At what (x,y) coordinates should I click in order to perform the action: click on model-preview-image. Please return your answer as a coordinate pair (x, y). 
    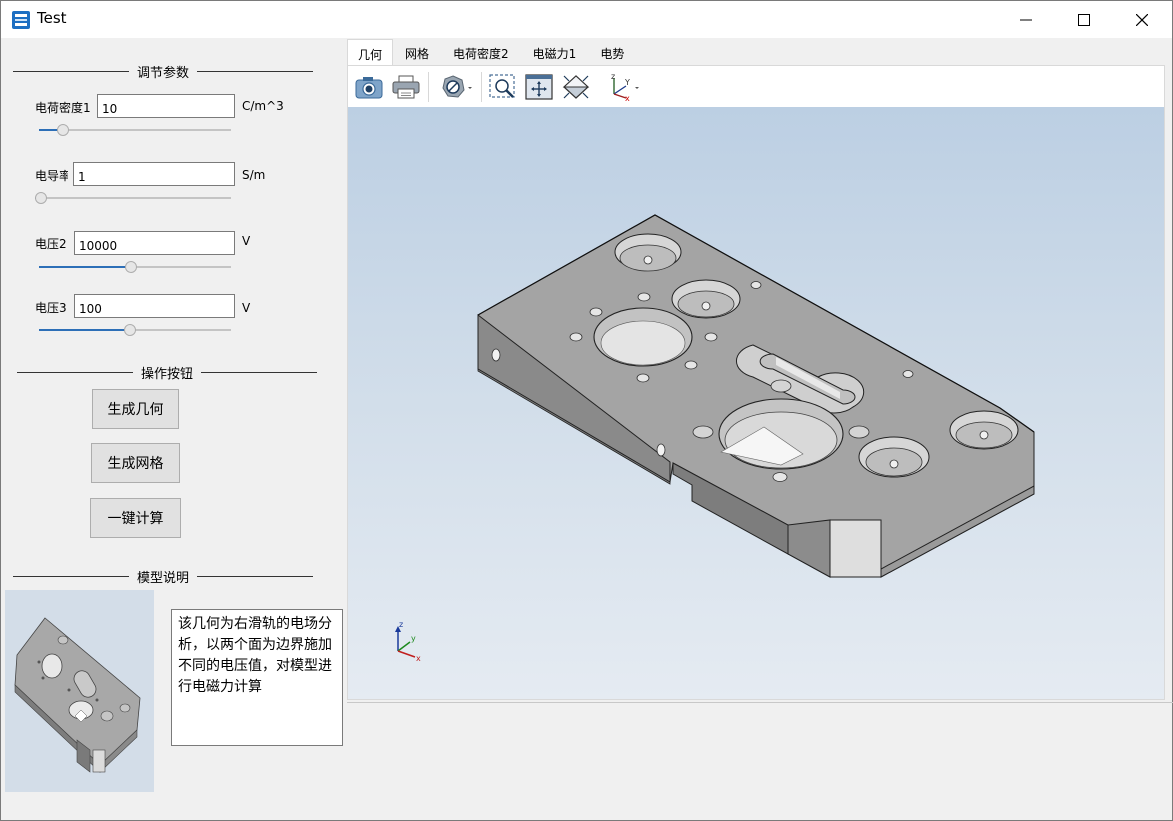
    Looking at the image, I should click on (79, 691).